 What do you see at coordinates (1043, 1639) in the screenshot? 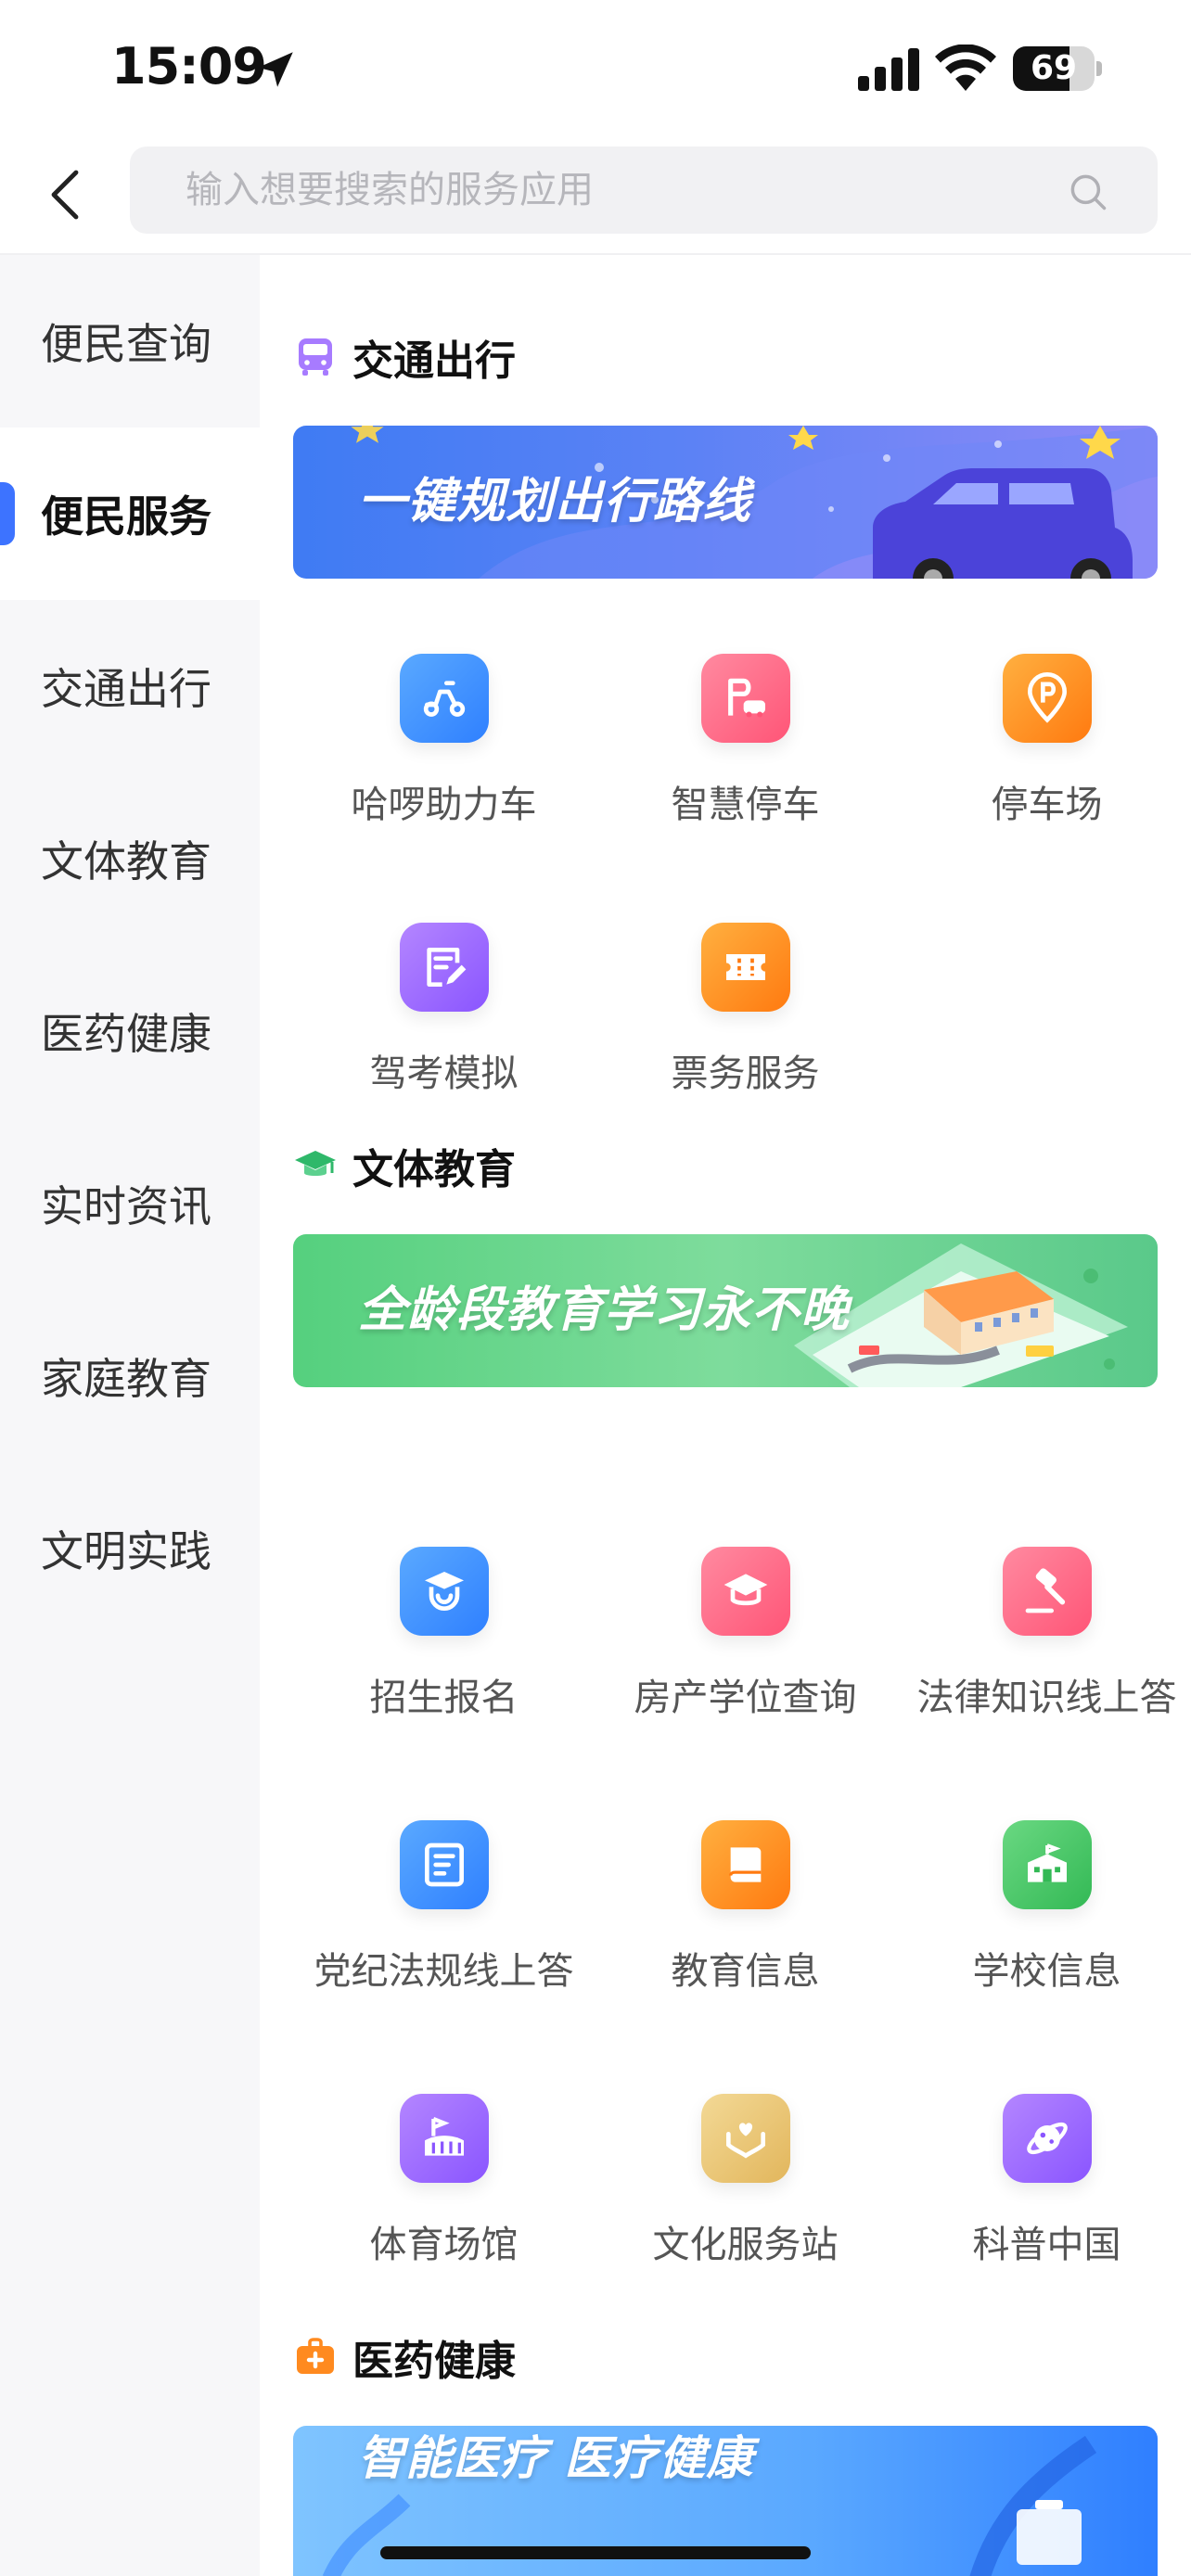
I see `app-law-knowledge-answer: 法律知识线上答` at bounding box center [1043, 1639].